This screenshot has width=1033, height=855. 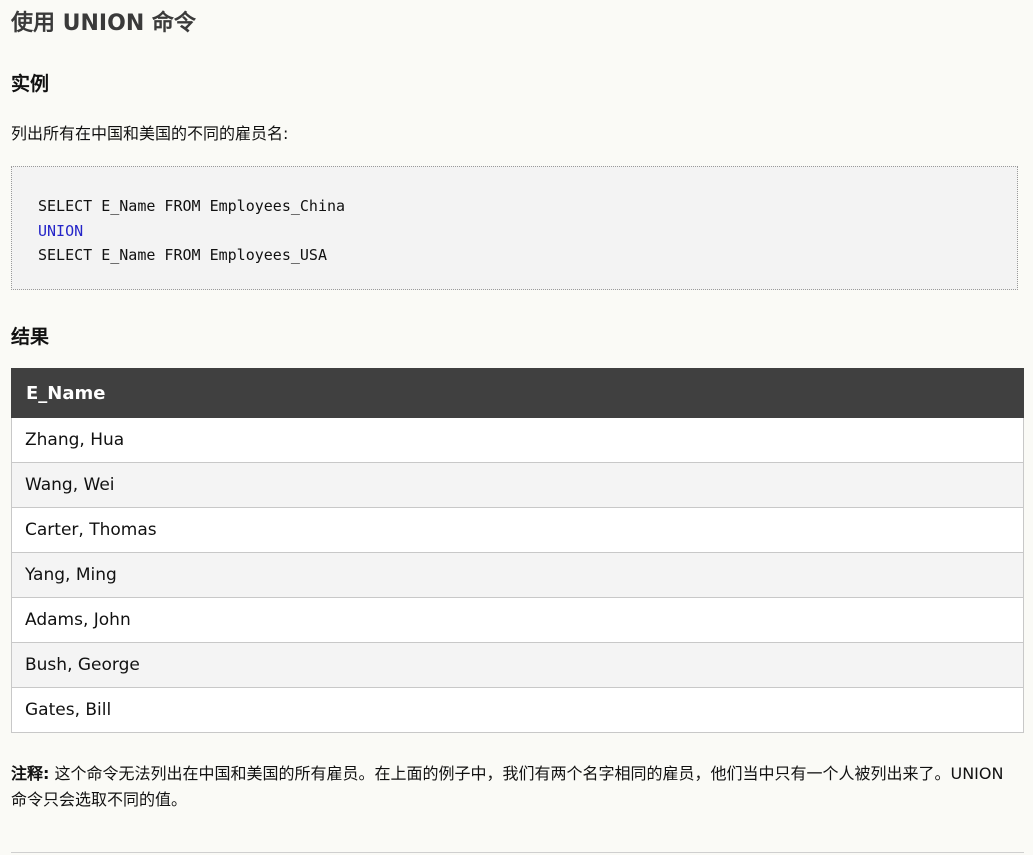 I want to click on code-line-3: SELECT E_Name FROM Employees_USA, so click(x=182, y=255).